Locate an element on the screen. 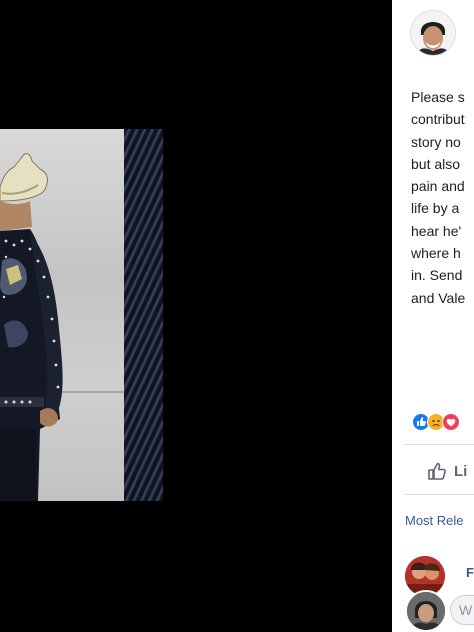 The image size is (474, 632). comment-sort-dropdown: Most Rele is located at coordinates (434, 520).